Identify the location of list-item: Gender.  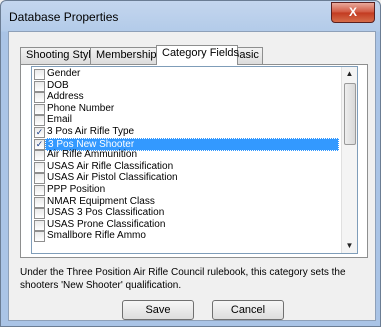
(186, 74).